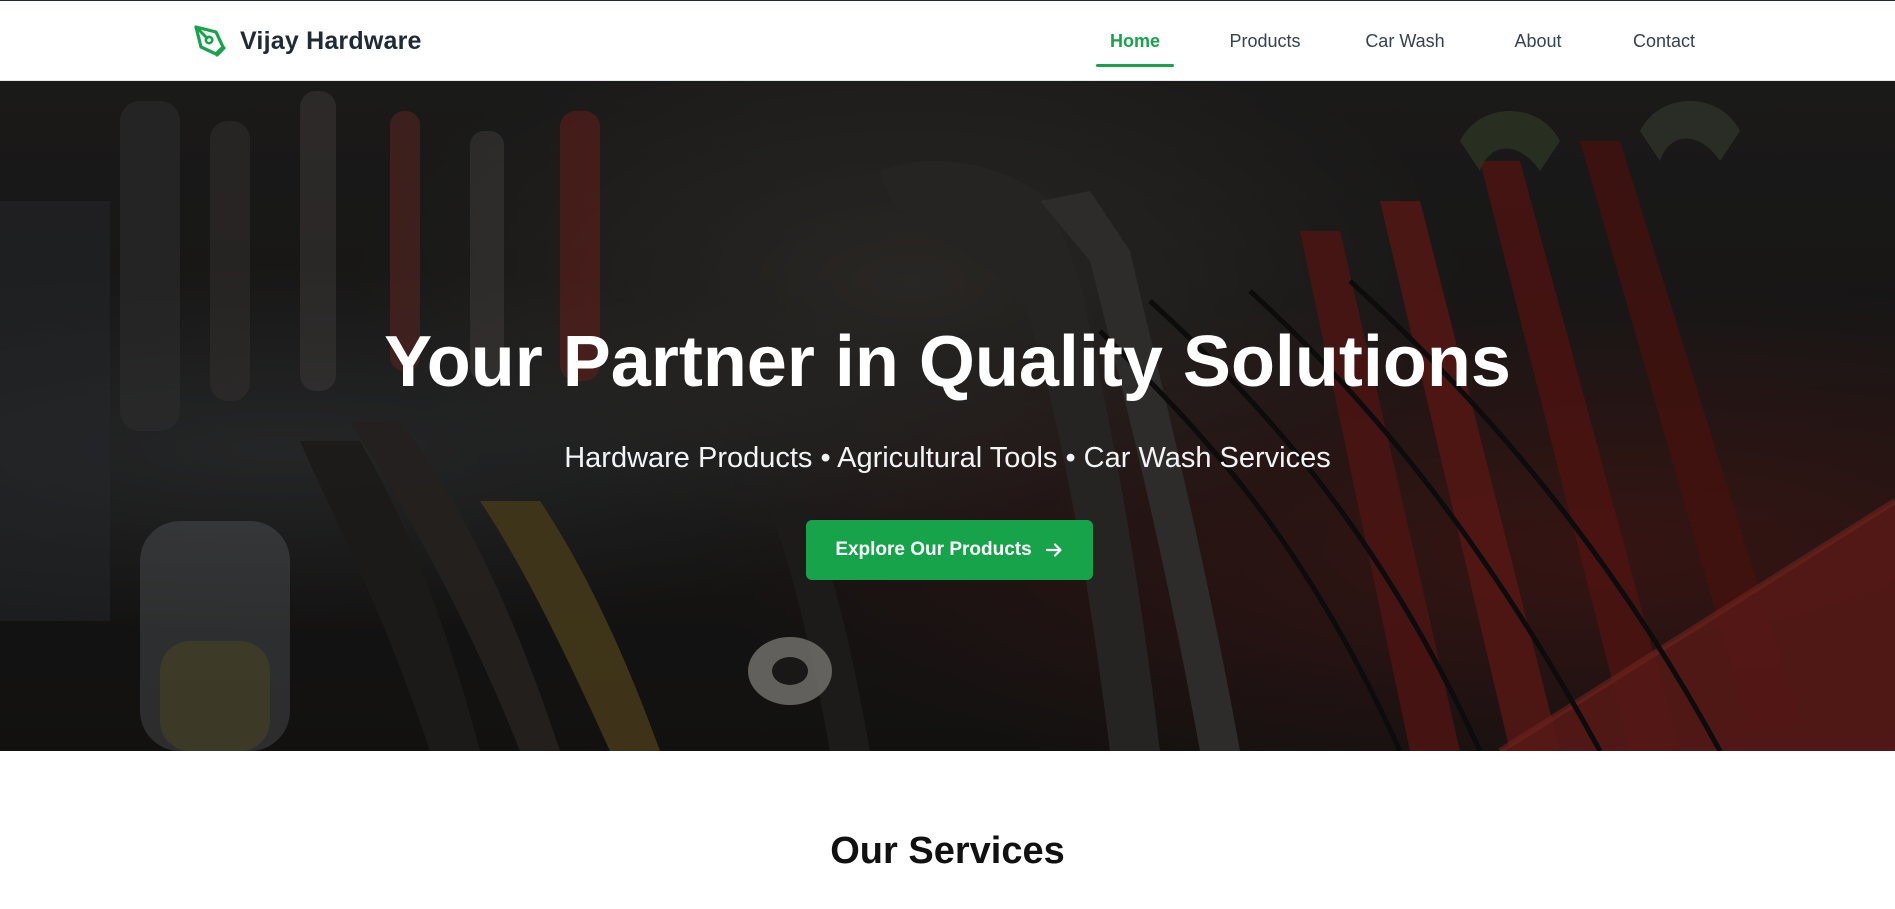  I want to click on nav-link-contact: Contact, so click(1664, 41).